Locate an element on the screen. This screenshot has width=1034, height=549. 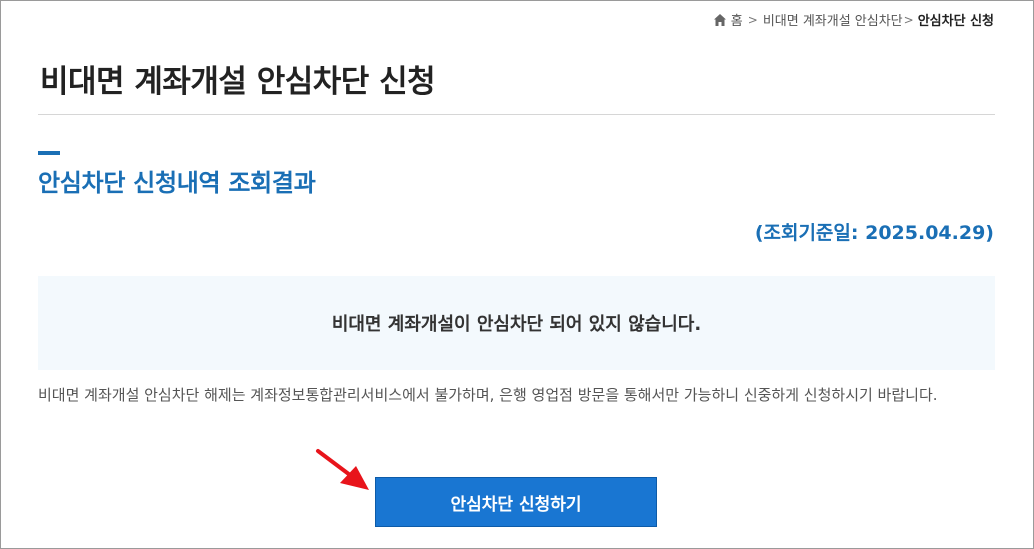
red-arrow-icon is located at coordinates (342, 469).